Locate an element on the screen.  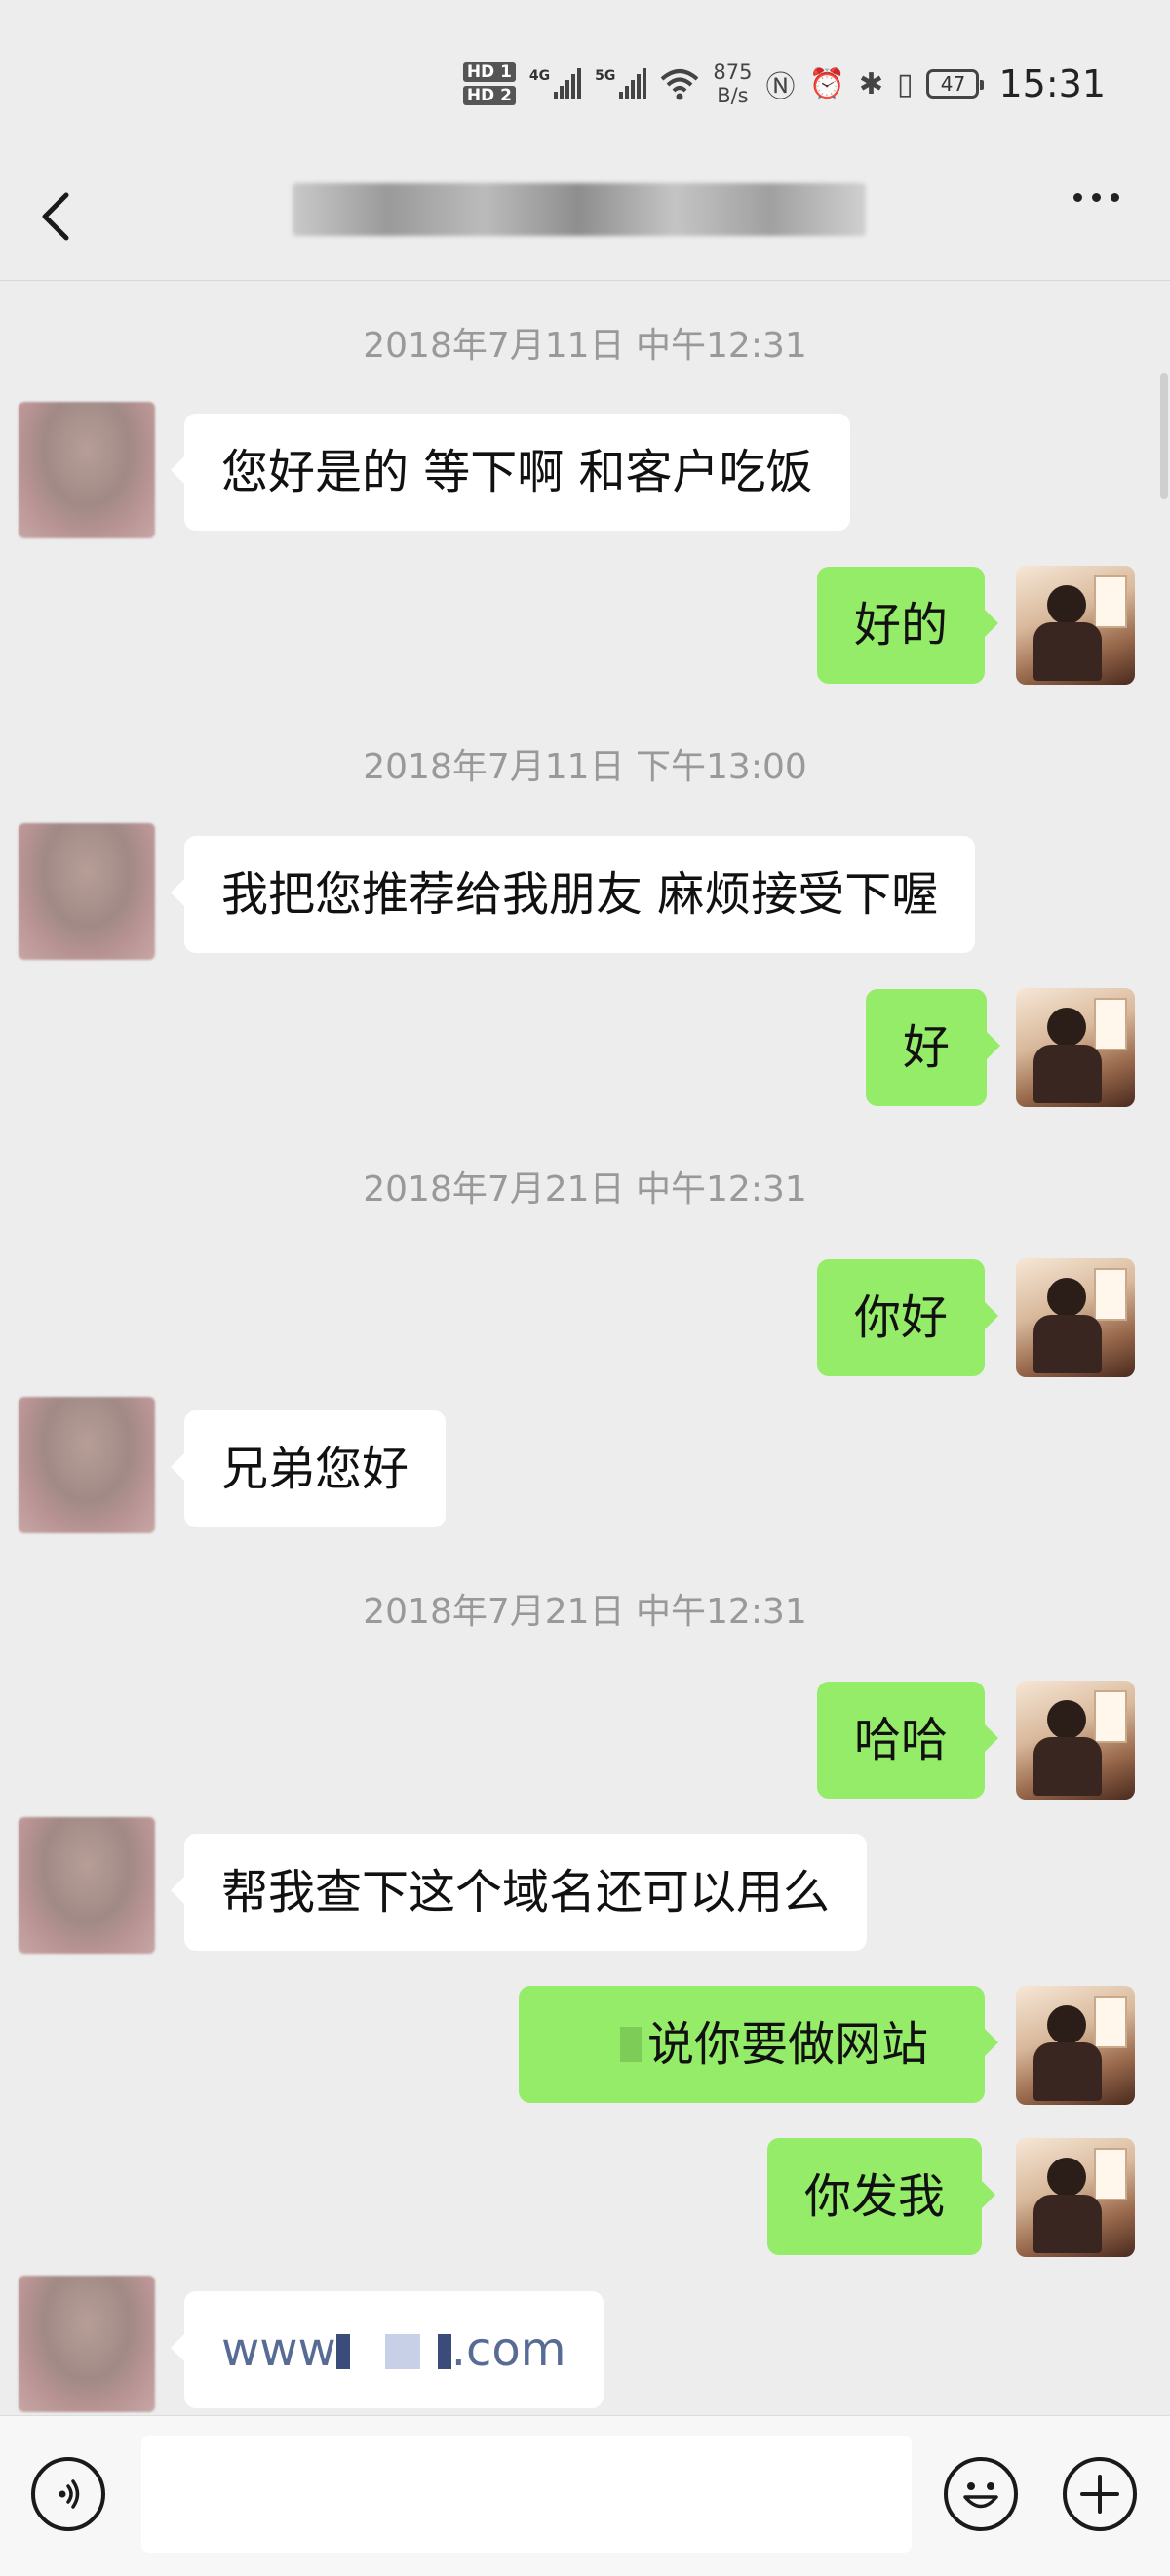
scrollbar is located at coordinates (1164, 436).